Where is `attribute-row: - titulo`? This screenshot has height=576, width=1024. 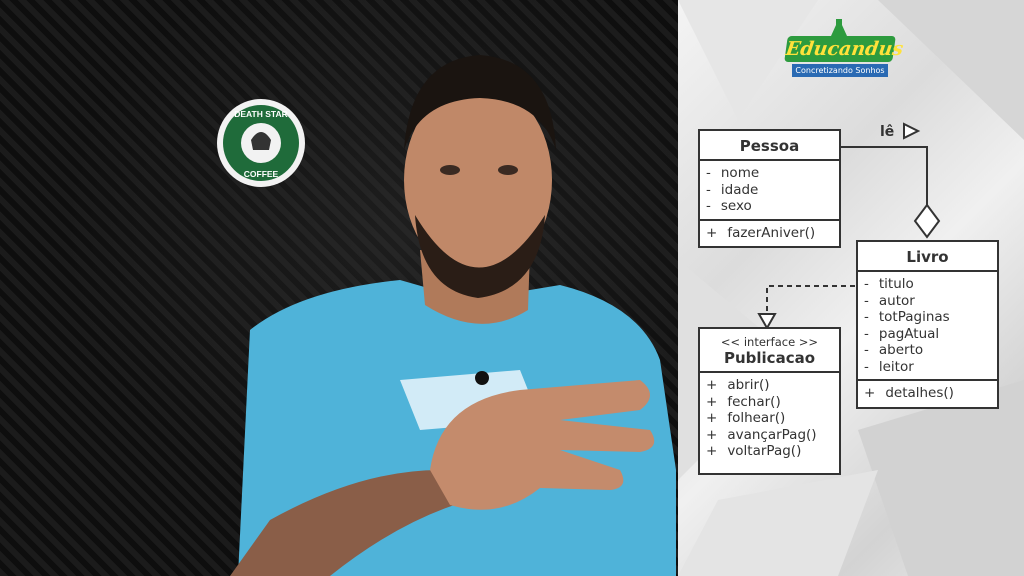 attribute-row: - titulo is located at coordinates (889, 284).